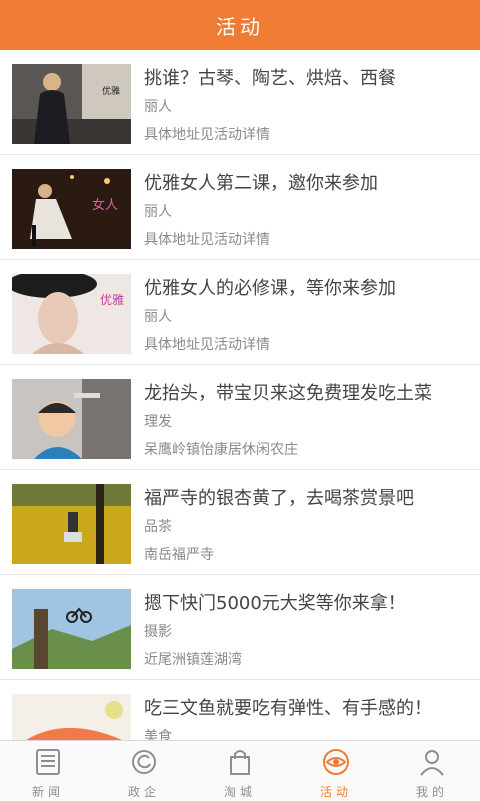  What do you see at coordinates (143, 792) in the screenshot?
I see `tab-label: 政企` at bounding box center [143, 792].